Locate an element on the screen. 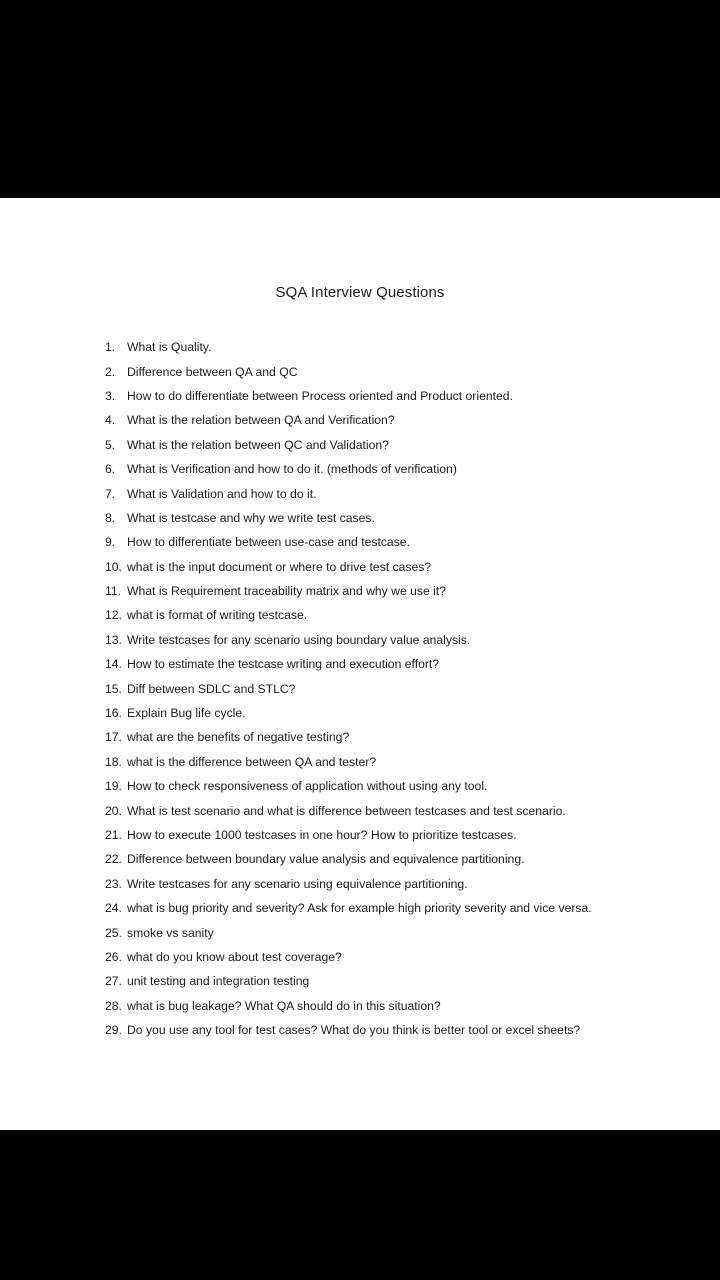 The image size is (720, 1280). question-text: what do you know about test coverage? is located at coordinates (234, 956).